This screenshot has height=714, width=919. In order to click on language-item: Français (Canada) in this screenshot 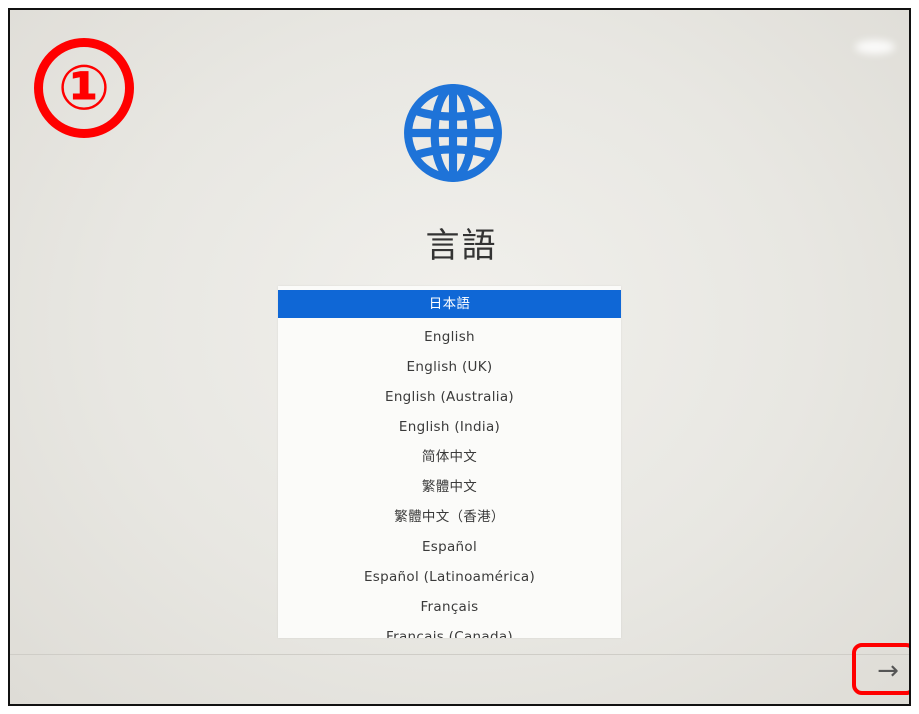, I will do `click(449, 630)`.